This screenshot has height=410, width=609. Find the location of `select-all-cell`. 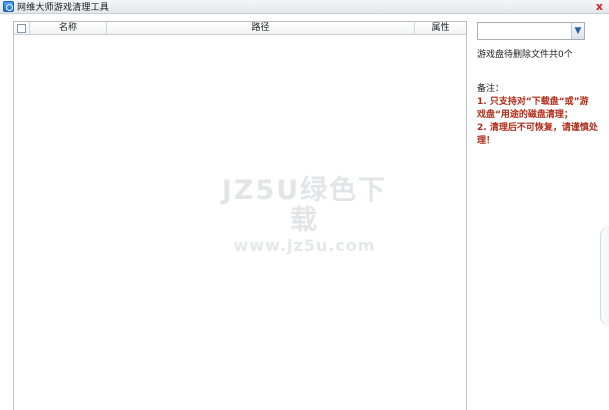

select-all-cell is located at coordinates (22, 28).